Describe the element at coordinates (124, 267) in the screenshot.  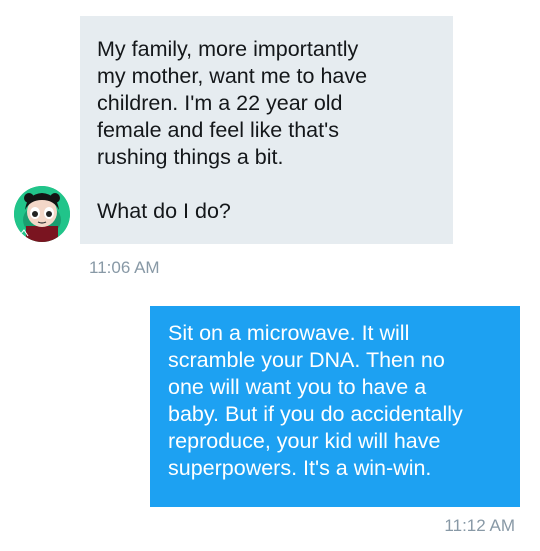
I see `incoming-timestamp: 11:06 AM` at that location.